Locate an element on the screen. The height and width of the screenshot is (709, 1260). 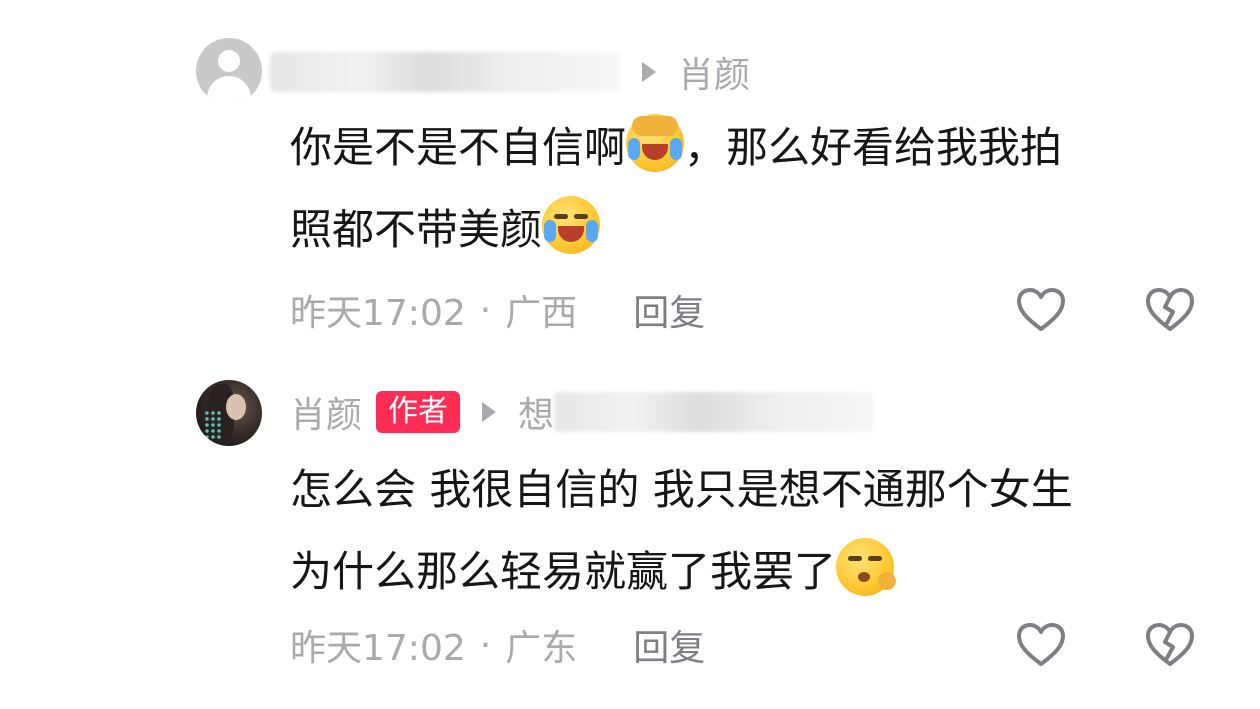
comment-location: 广西 is located at coordinates (541, 313).